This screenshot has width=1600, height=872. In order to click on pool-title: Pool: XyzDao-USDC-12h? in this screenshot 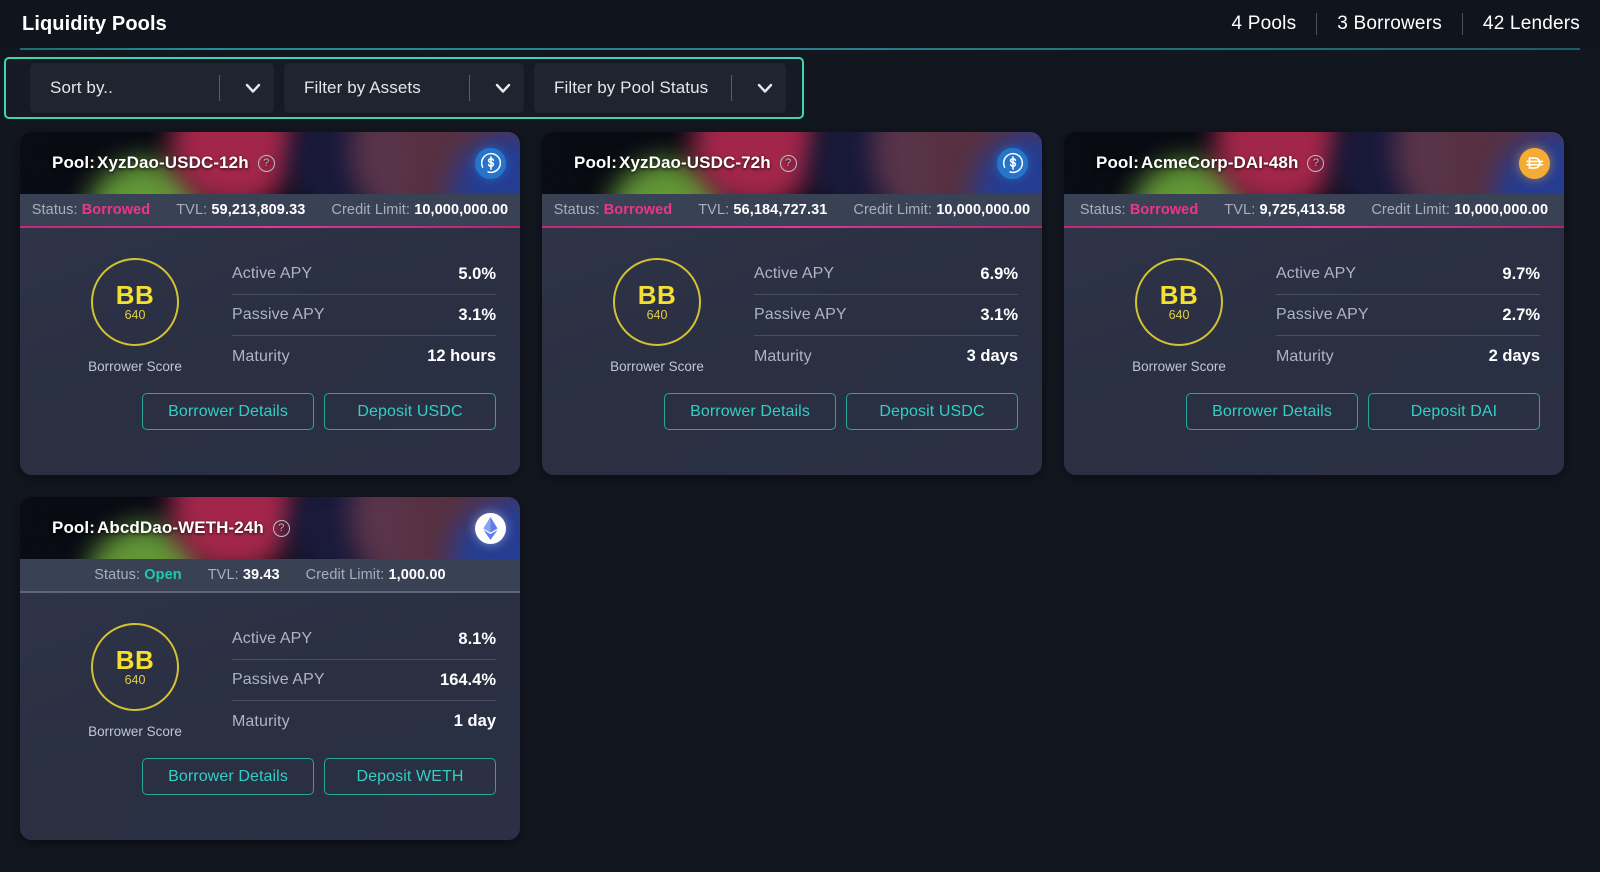, I will do `click(163, 163)`.